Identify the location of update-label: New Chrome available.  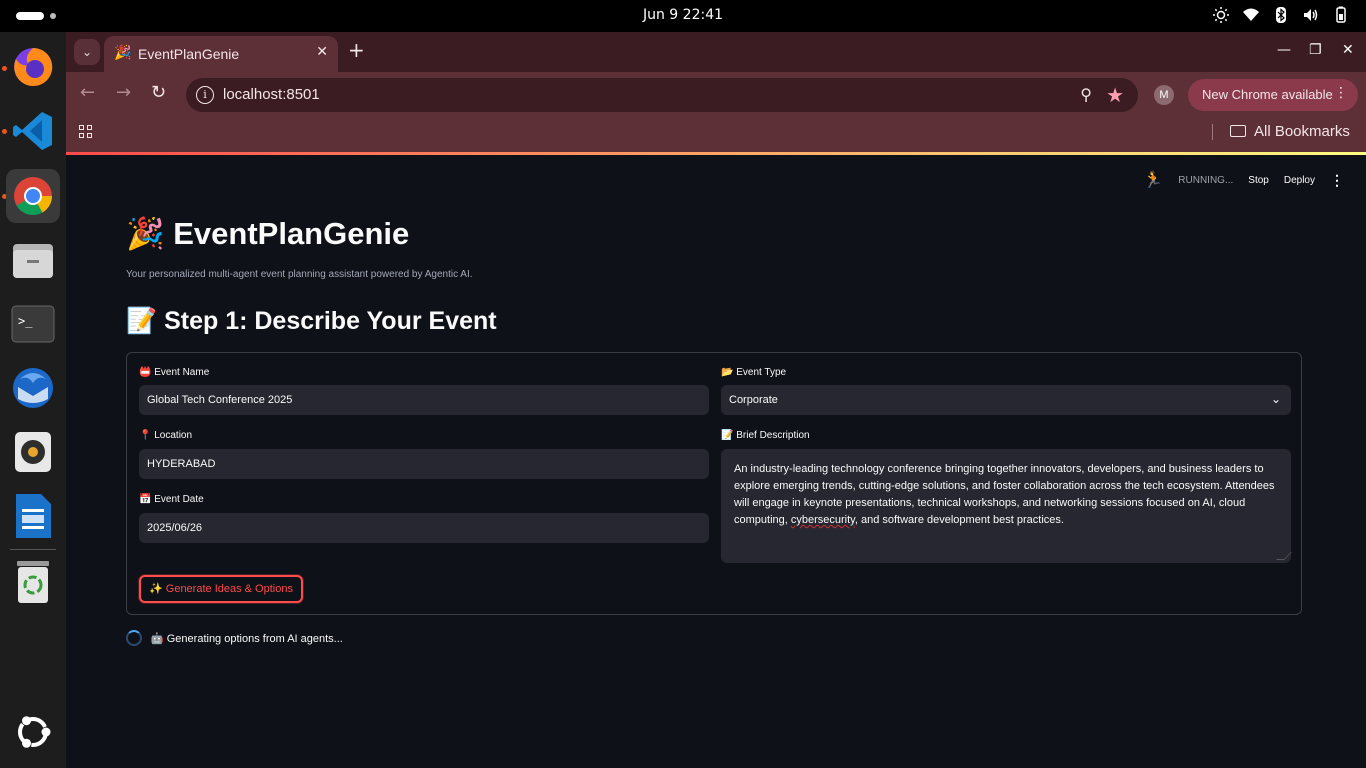
(1267, 94).